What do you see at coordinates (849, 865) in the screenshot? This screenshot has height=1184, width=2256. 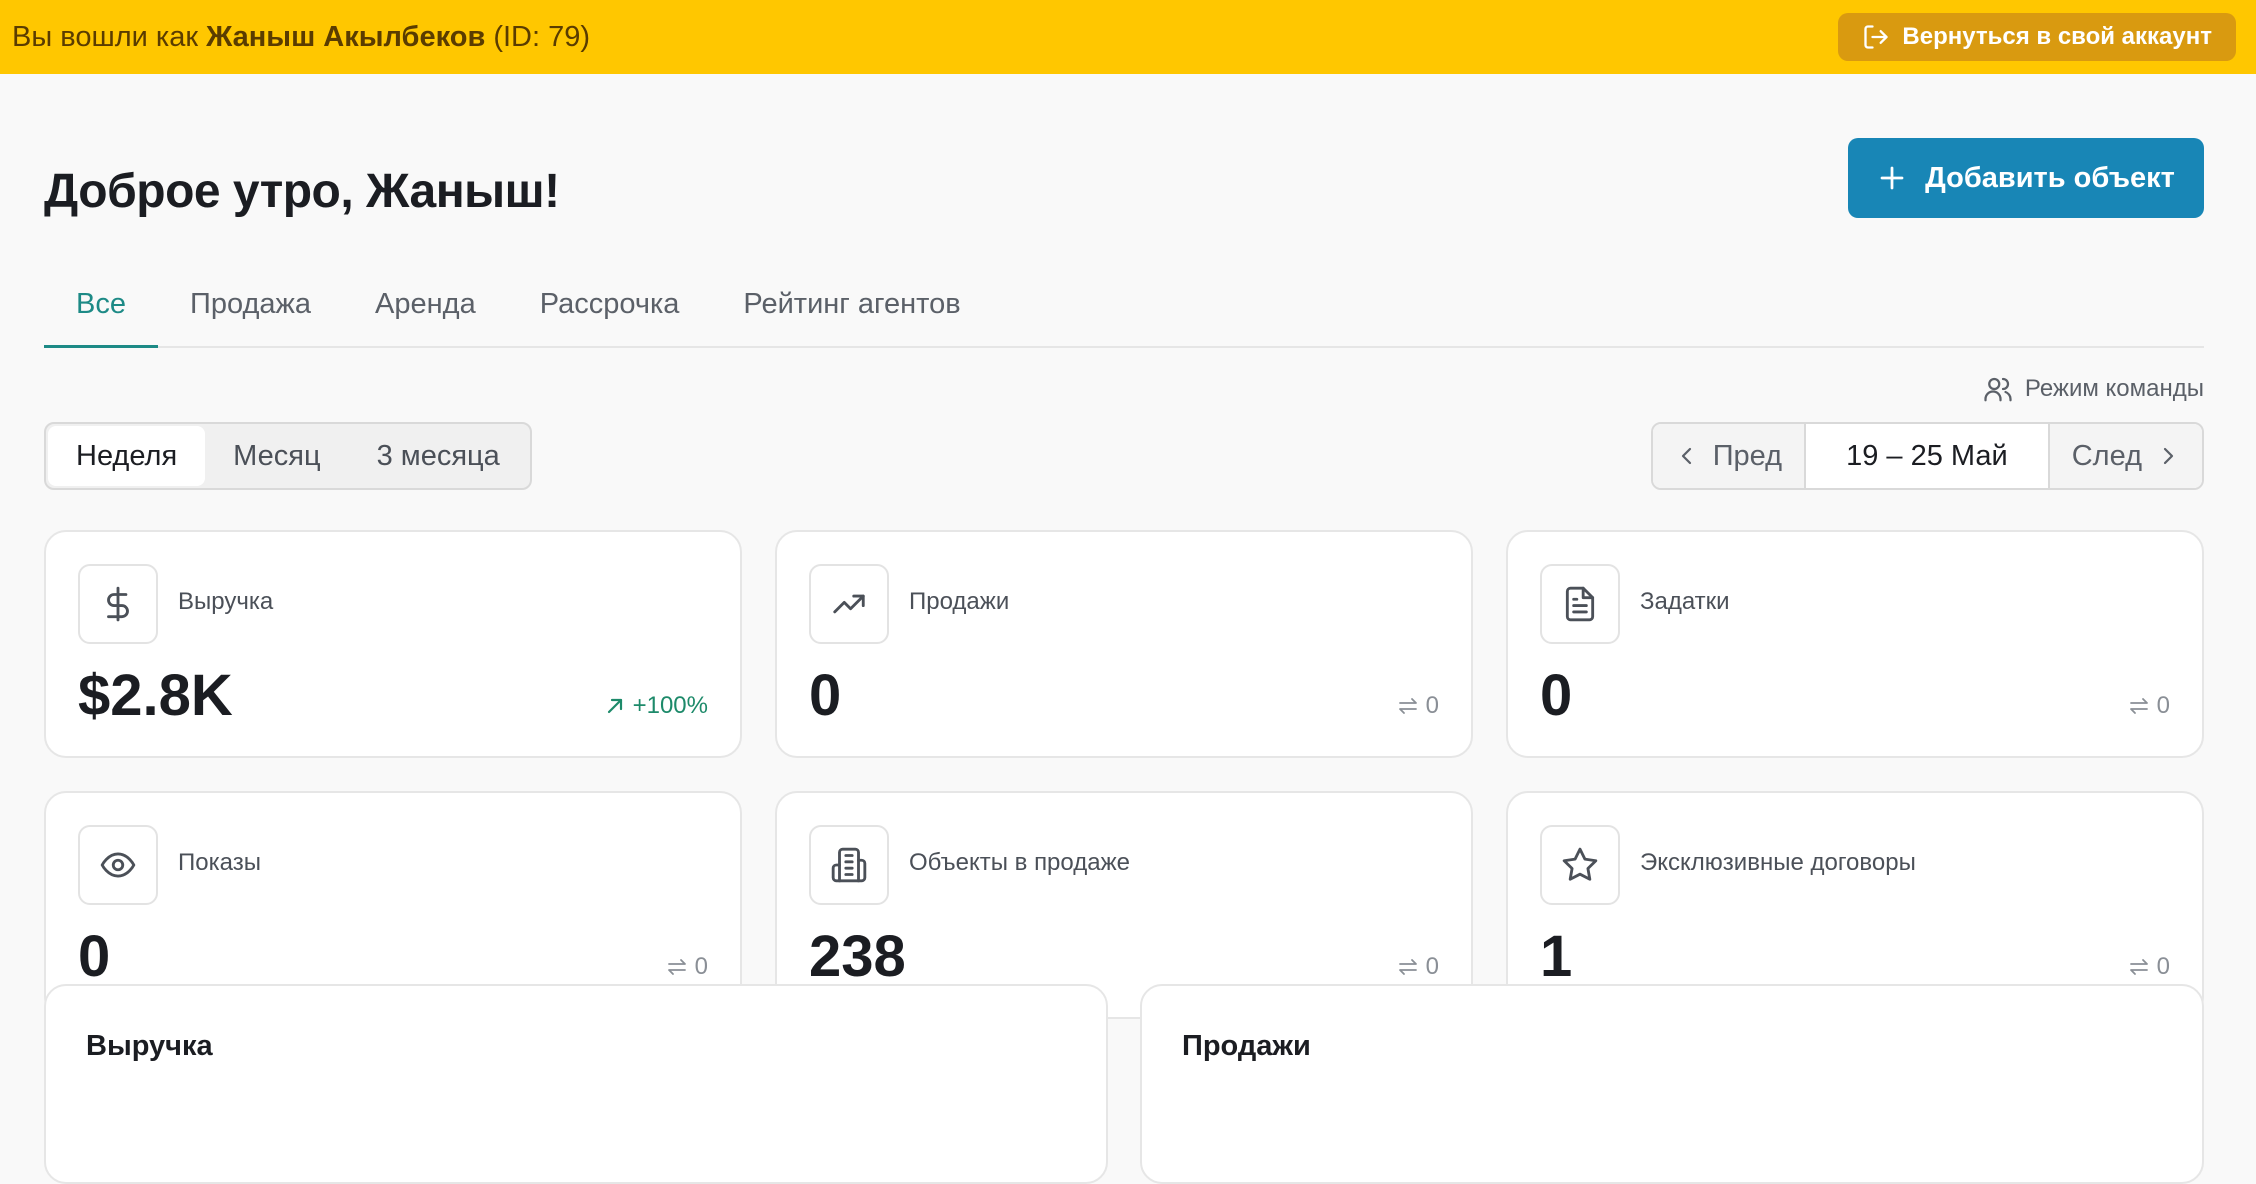 I see `building-icon` at bounding box center [849, 865].